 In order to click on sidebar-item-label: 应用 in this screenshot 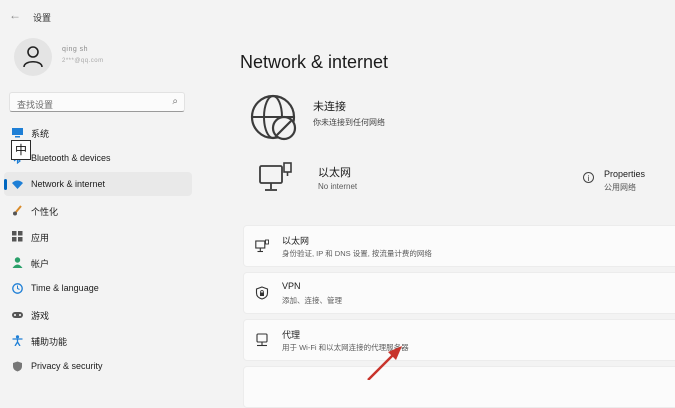, I will do `click(40, 238)`.